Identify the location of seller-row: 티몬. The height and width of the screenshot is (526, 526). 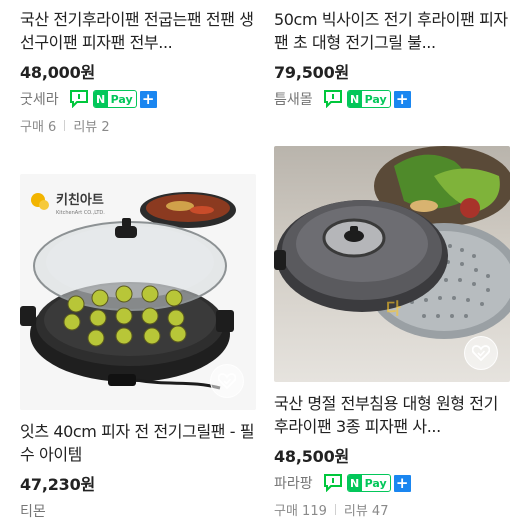
(138, 511).